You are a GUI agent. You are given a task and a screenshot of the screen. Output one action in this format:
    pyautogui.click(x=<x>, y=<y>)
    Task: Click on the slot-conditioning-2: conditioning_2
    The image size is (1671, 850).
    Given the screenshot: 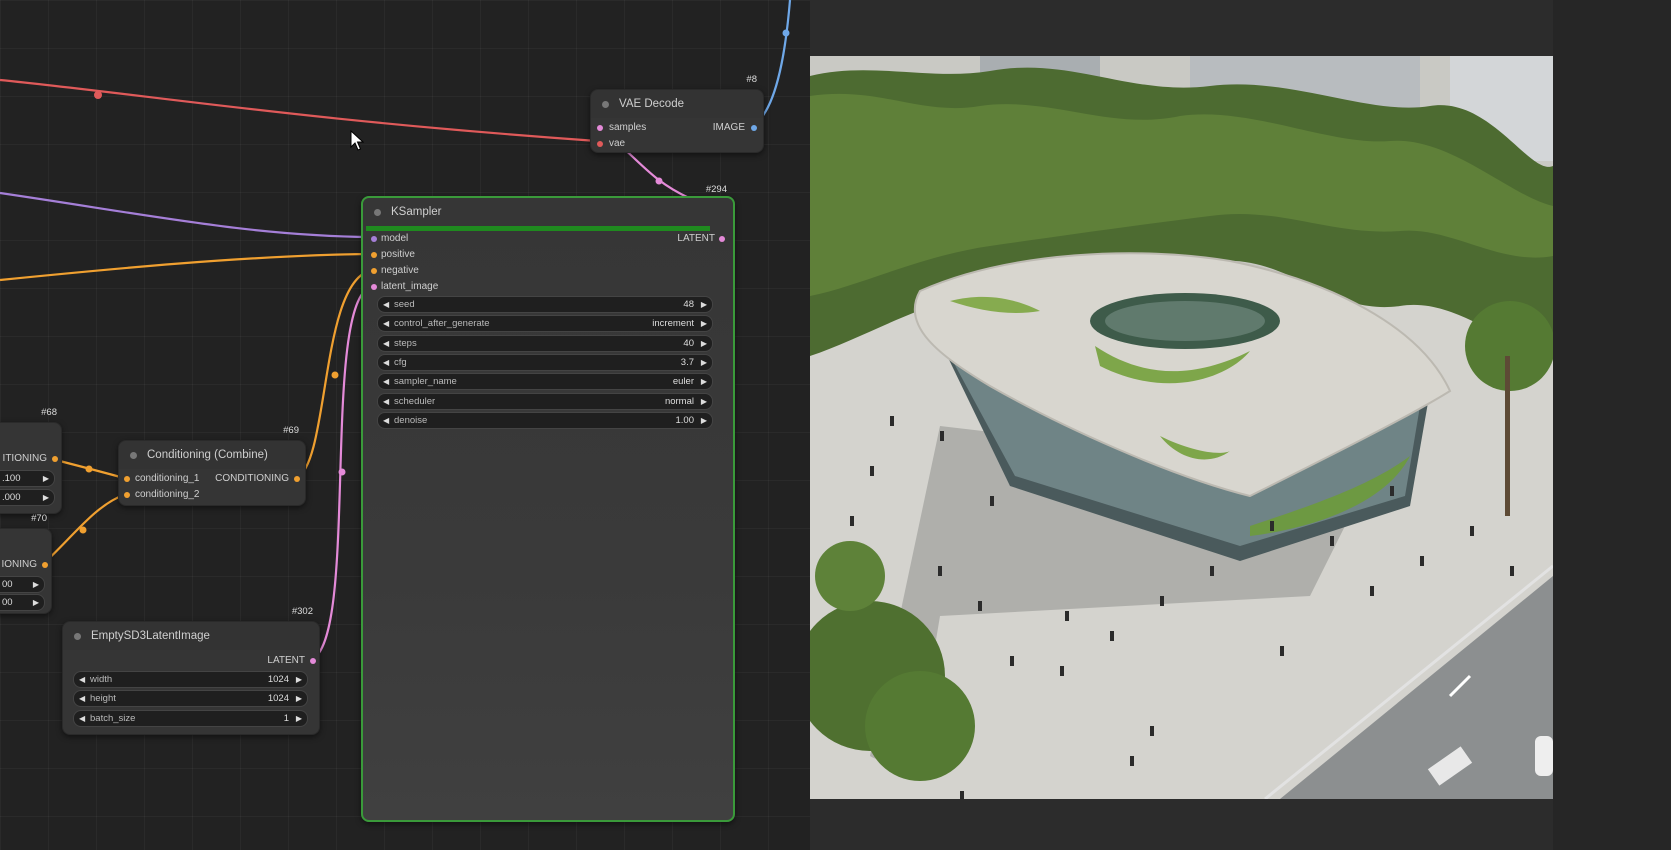 What is the action you would take?
    pyautogui.click(x=212, y=495)
    